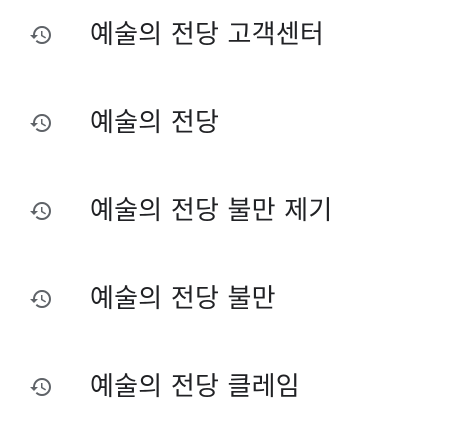 The height and width of the screenshot is (432, 452). I want to click on history-suggestion-text: 예술의 전당 고객센터, so click(207, 35).